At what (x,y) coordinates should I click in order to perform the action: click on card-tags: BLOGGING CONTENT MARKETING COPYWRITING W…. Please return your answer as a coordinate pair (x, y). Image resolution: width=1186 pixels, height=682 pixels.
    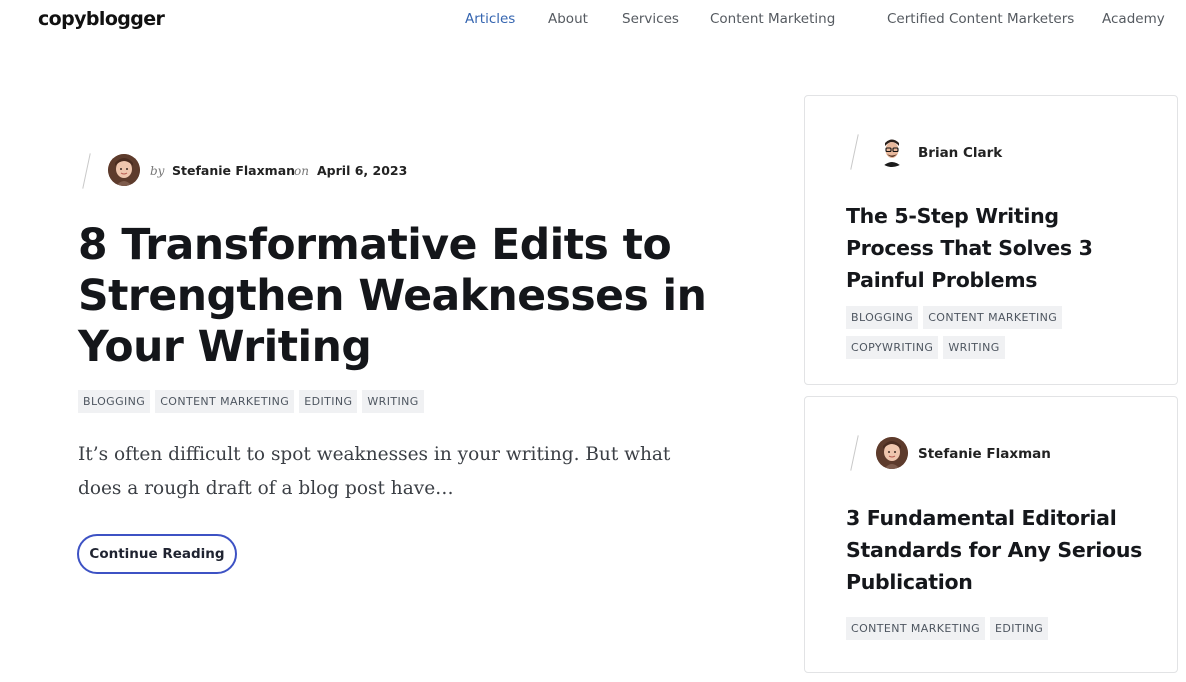
    Looking at the image, I should click on (996, 332).